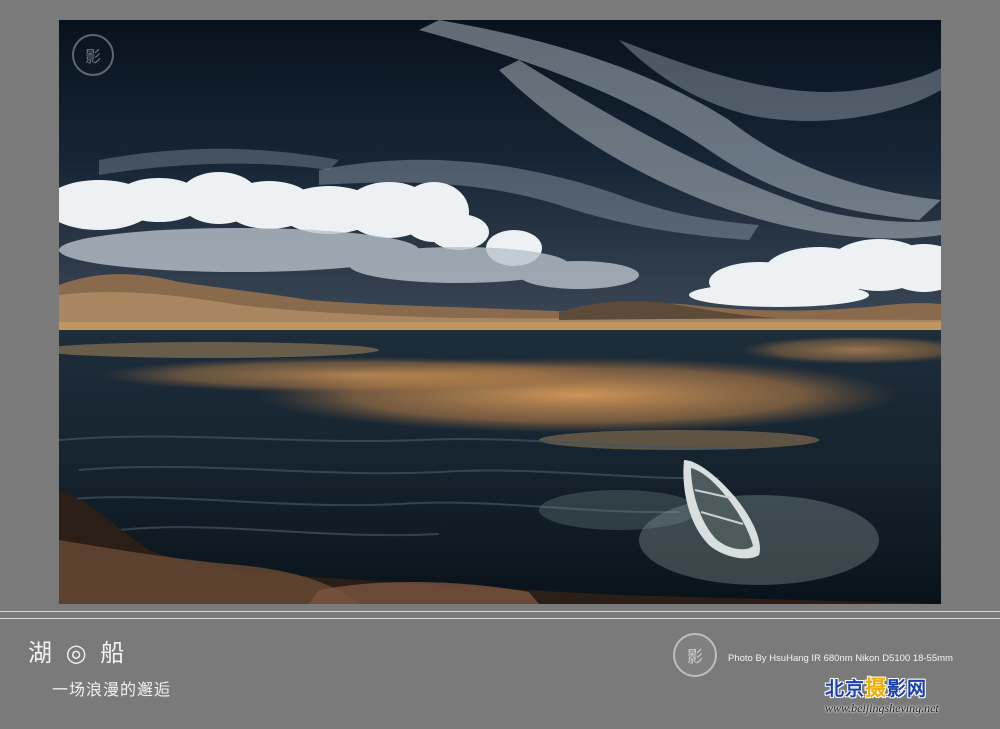 The image size is (1000, 729). What do you see at coordinates (835, 689) in the screenshot?
I see `logo-char: 北` at bounding box center [835, 689].